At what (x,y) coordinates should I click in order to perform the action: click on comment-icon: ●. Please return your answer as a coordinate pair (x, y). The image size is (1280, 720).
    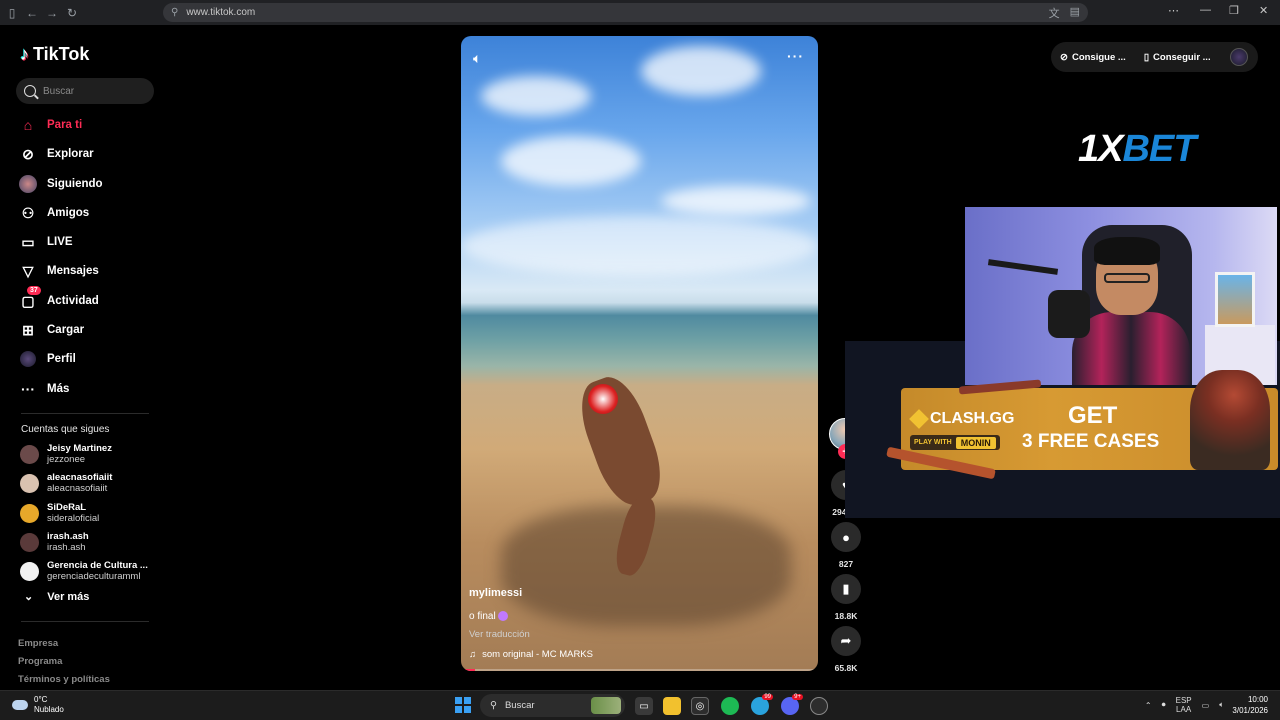
    Looking at the image, I should click on (846, 537).